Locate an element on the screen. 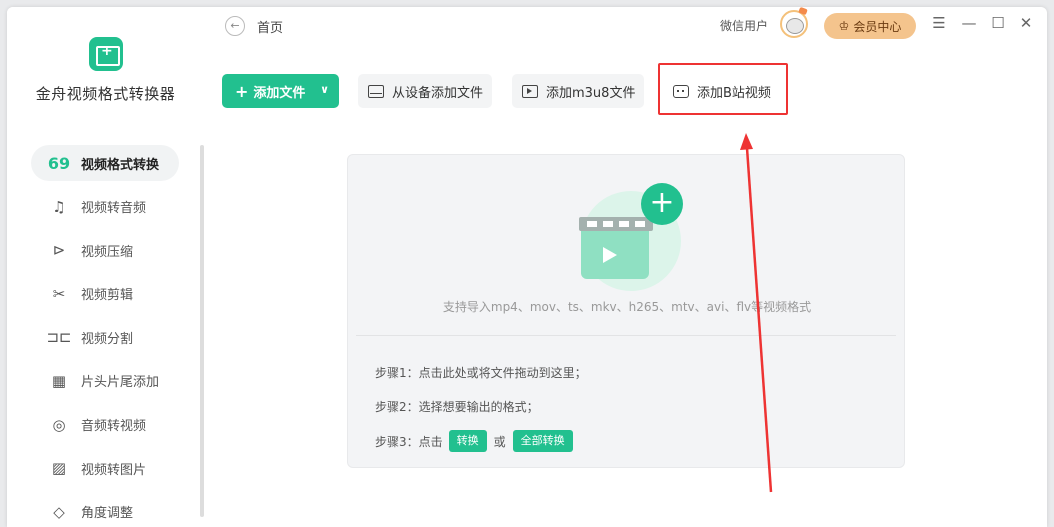  video-screen is located at coordinates (615, 255).